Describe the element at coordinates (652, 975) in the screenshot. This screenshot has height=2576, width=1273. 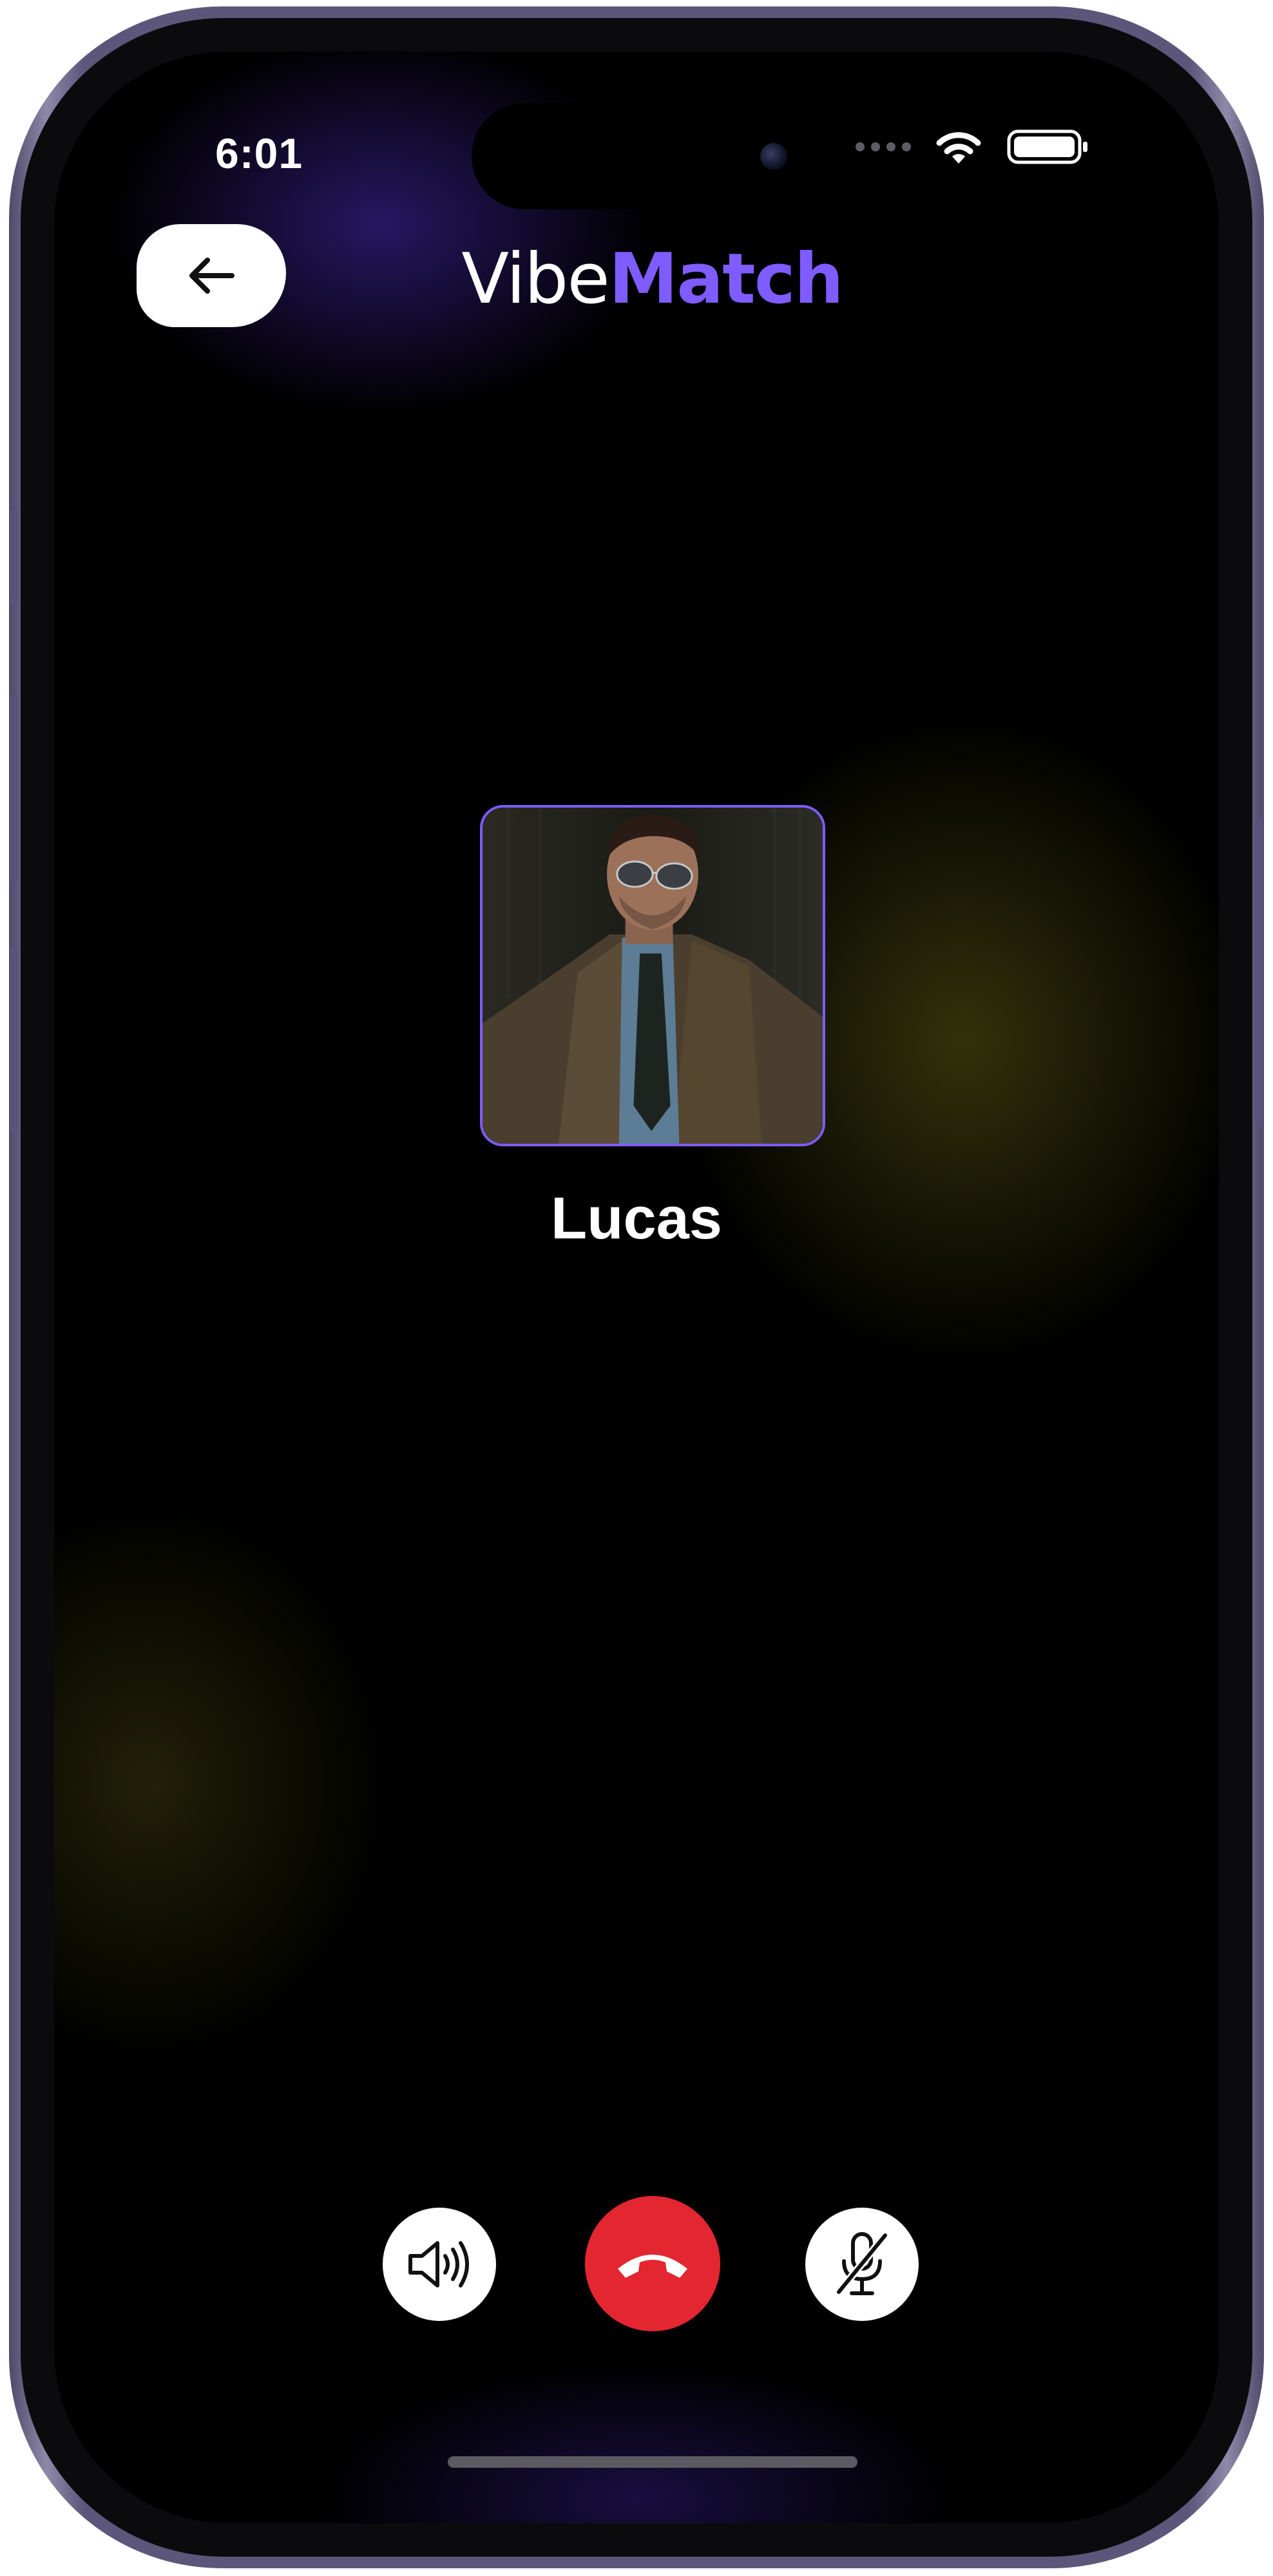
I see `caller-avatar` at that location.